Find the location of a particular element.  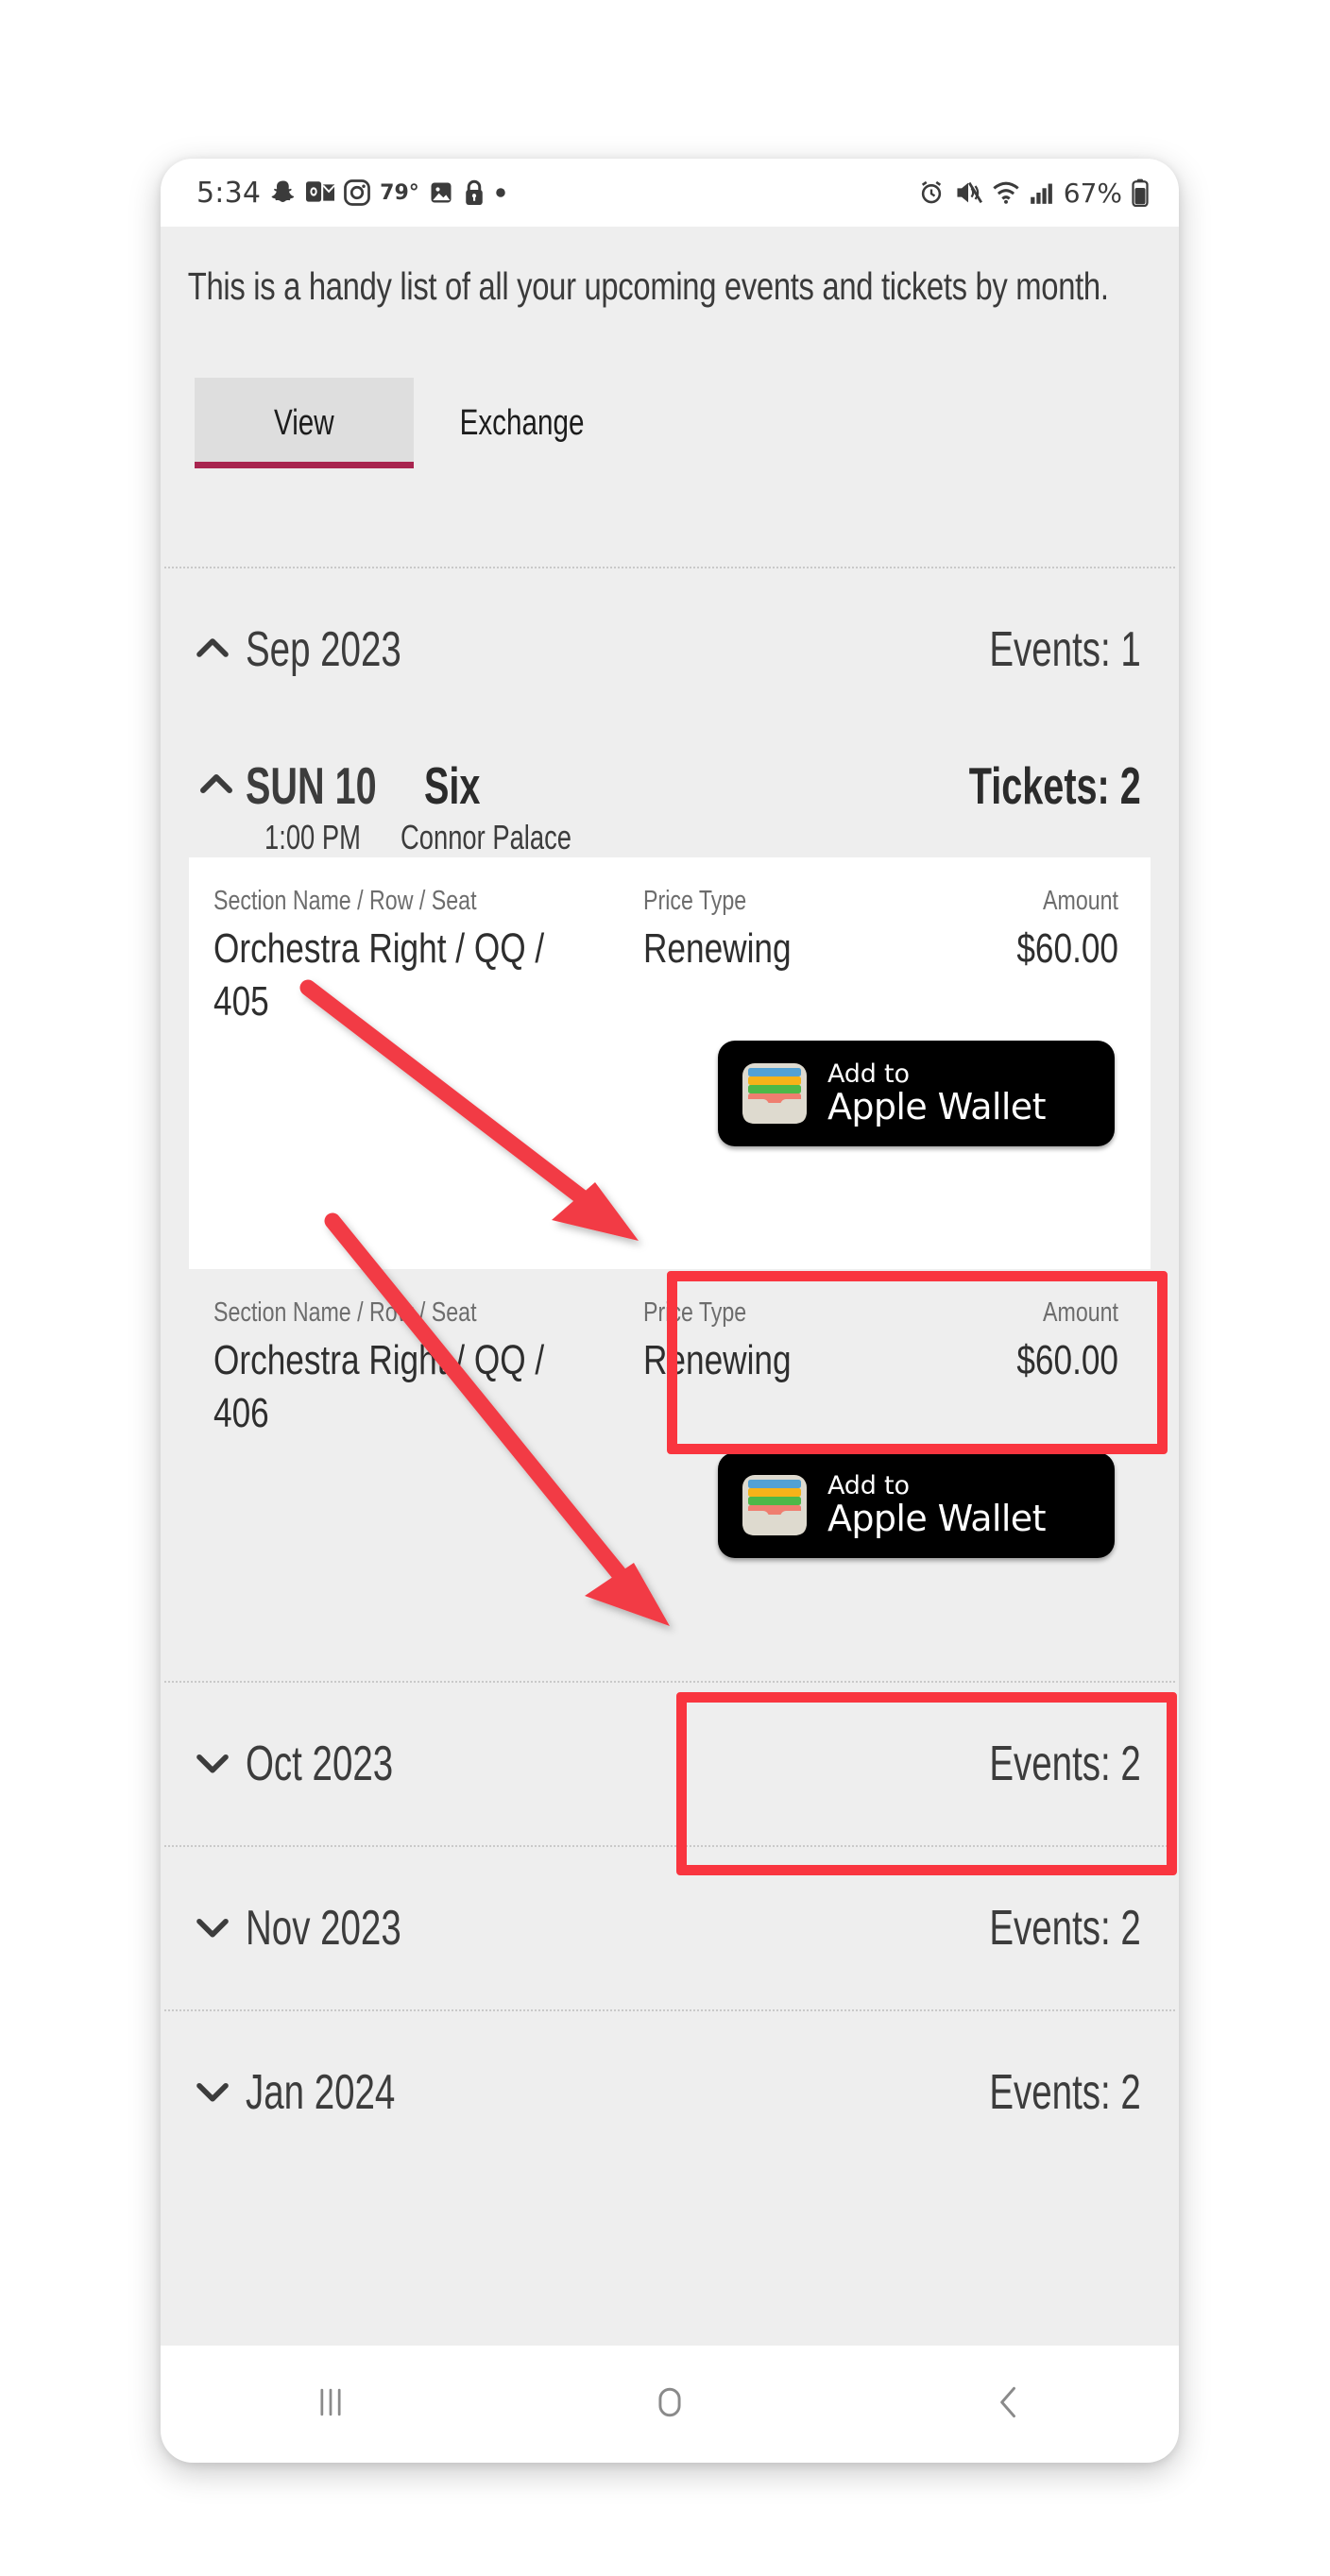

event-venue: Connor Palace is located at coordinates (486, 837).